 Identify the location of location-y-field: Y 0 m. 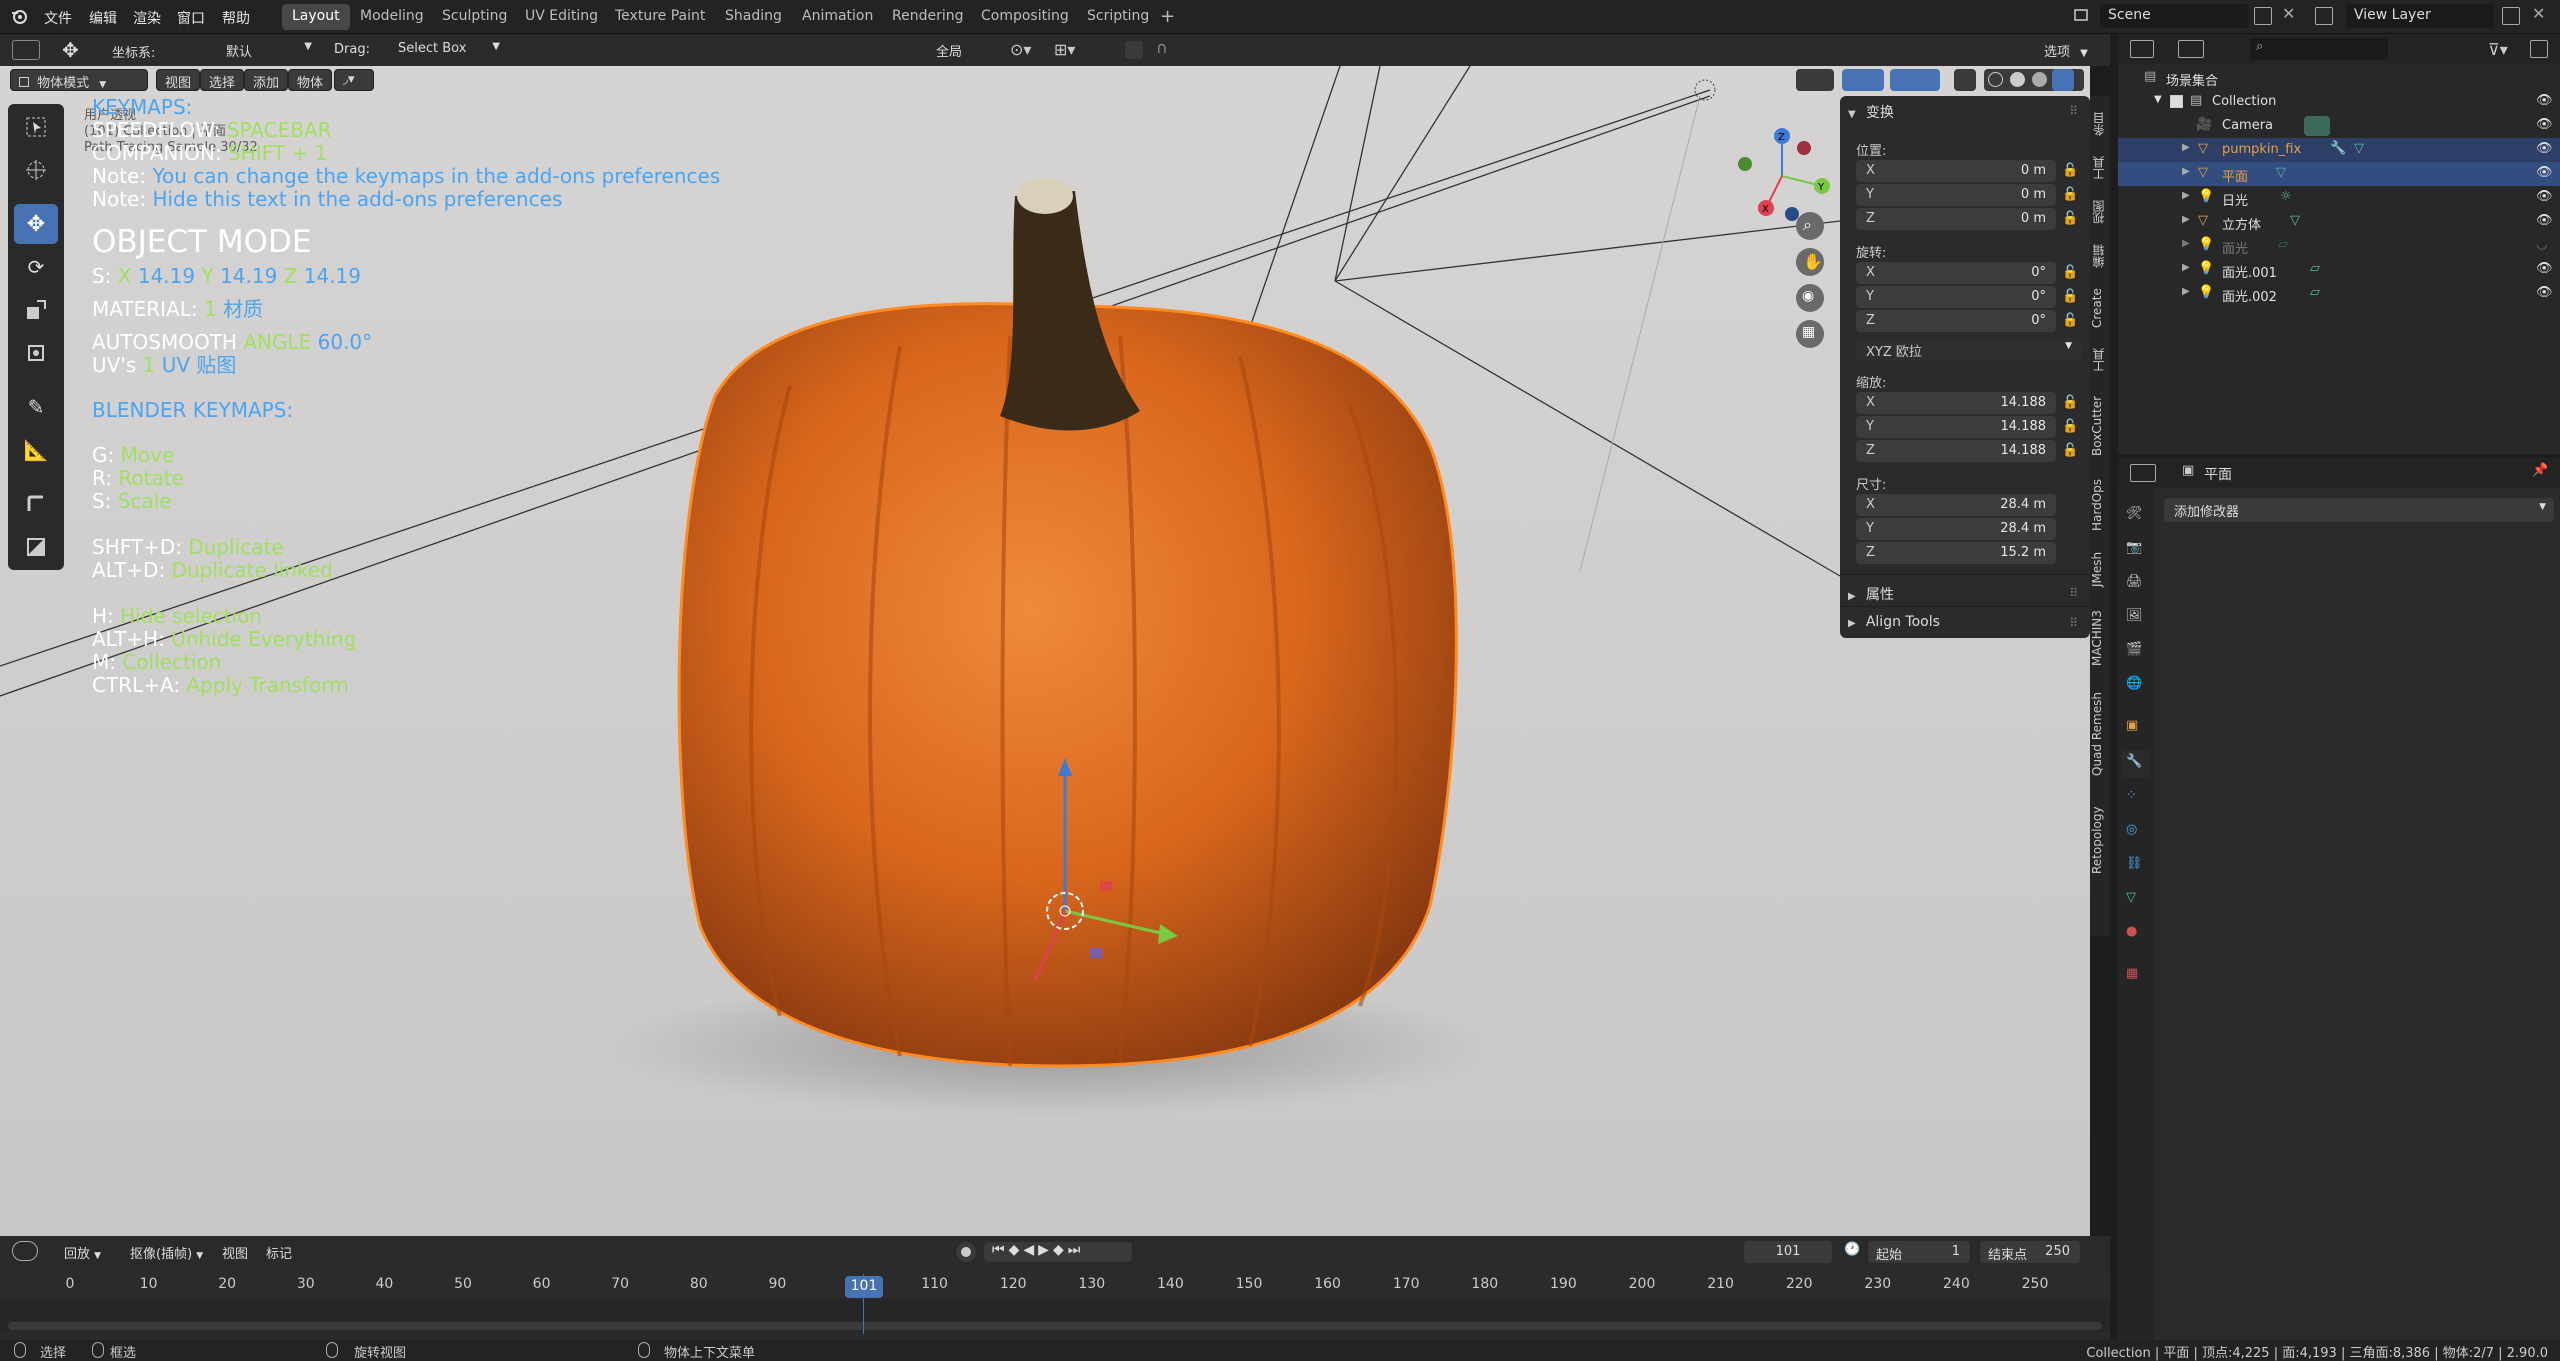
(1956, 195).